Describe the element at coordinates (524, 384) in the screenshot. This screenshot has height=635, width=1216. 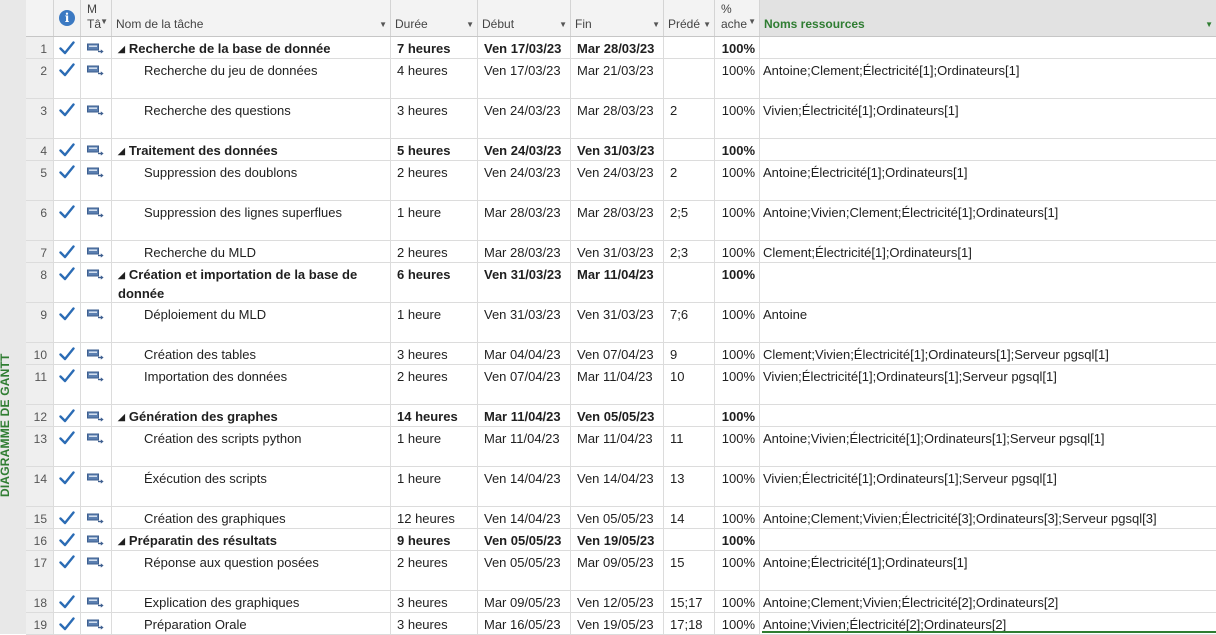
I see `start-cell: Ven 07/04/23` at that location.